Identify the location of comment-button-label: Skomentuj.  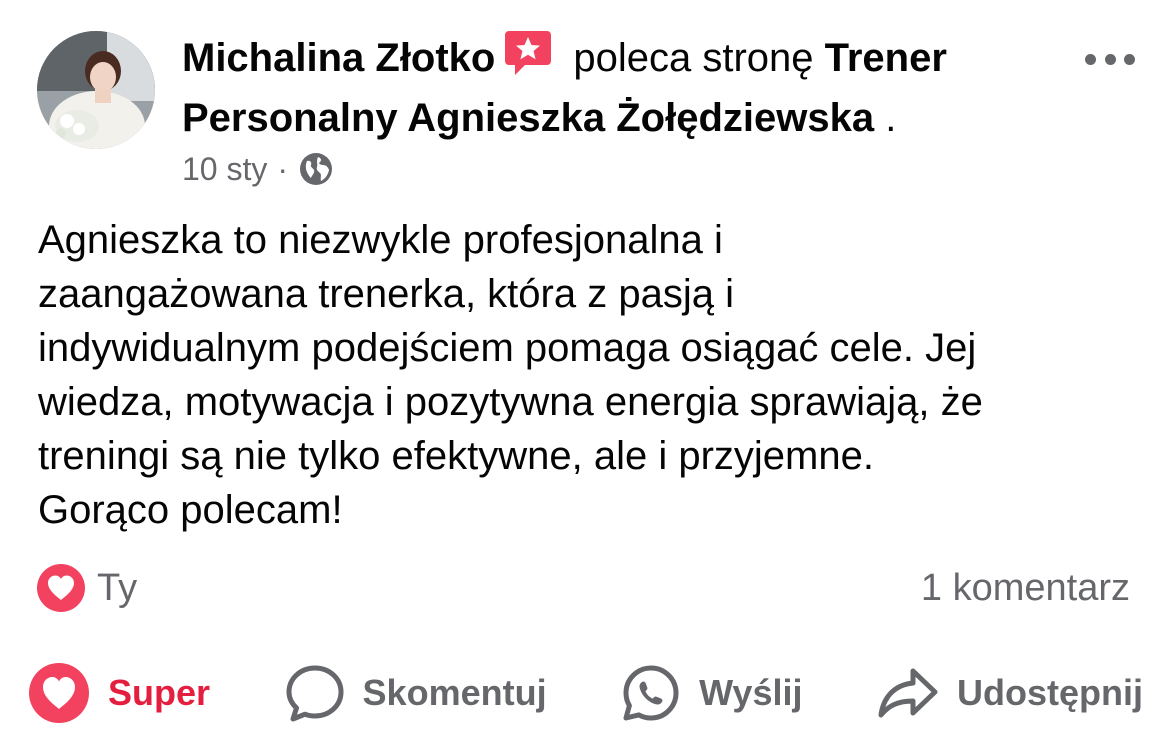
(454, 692).